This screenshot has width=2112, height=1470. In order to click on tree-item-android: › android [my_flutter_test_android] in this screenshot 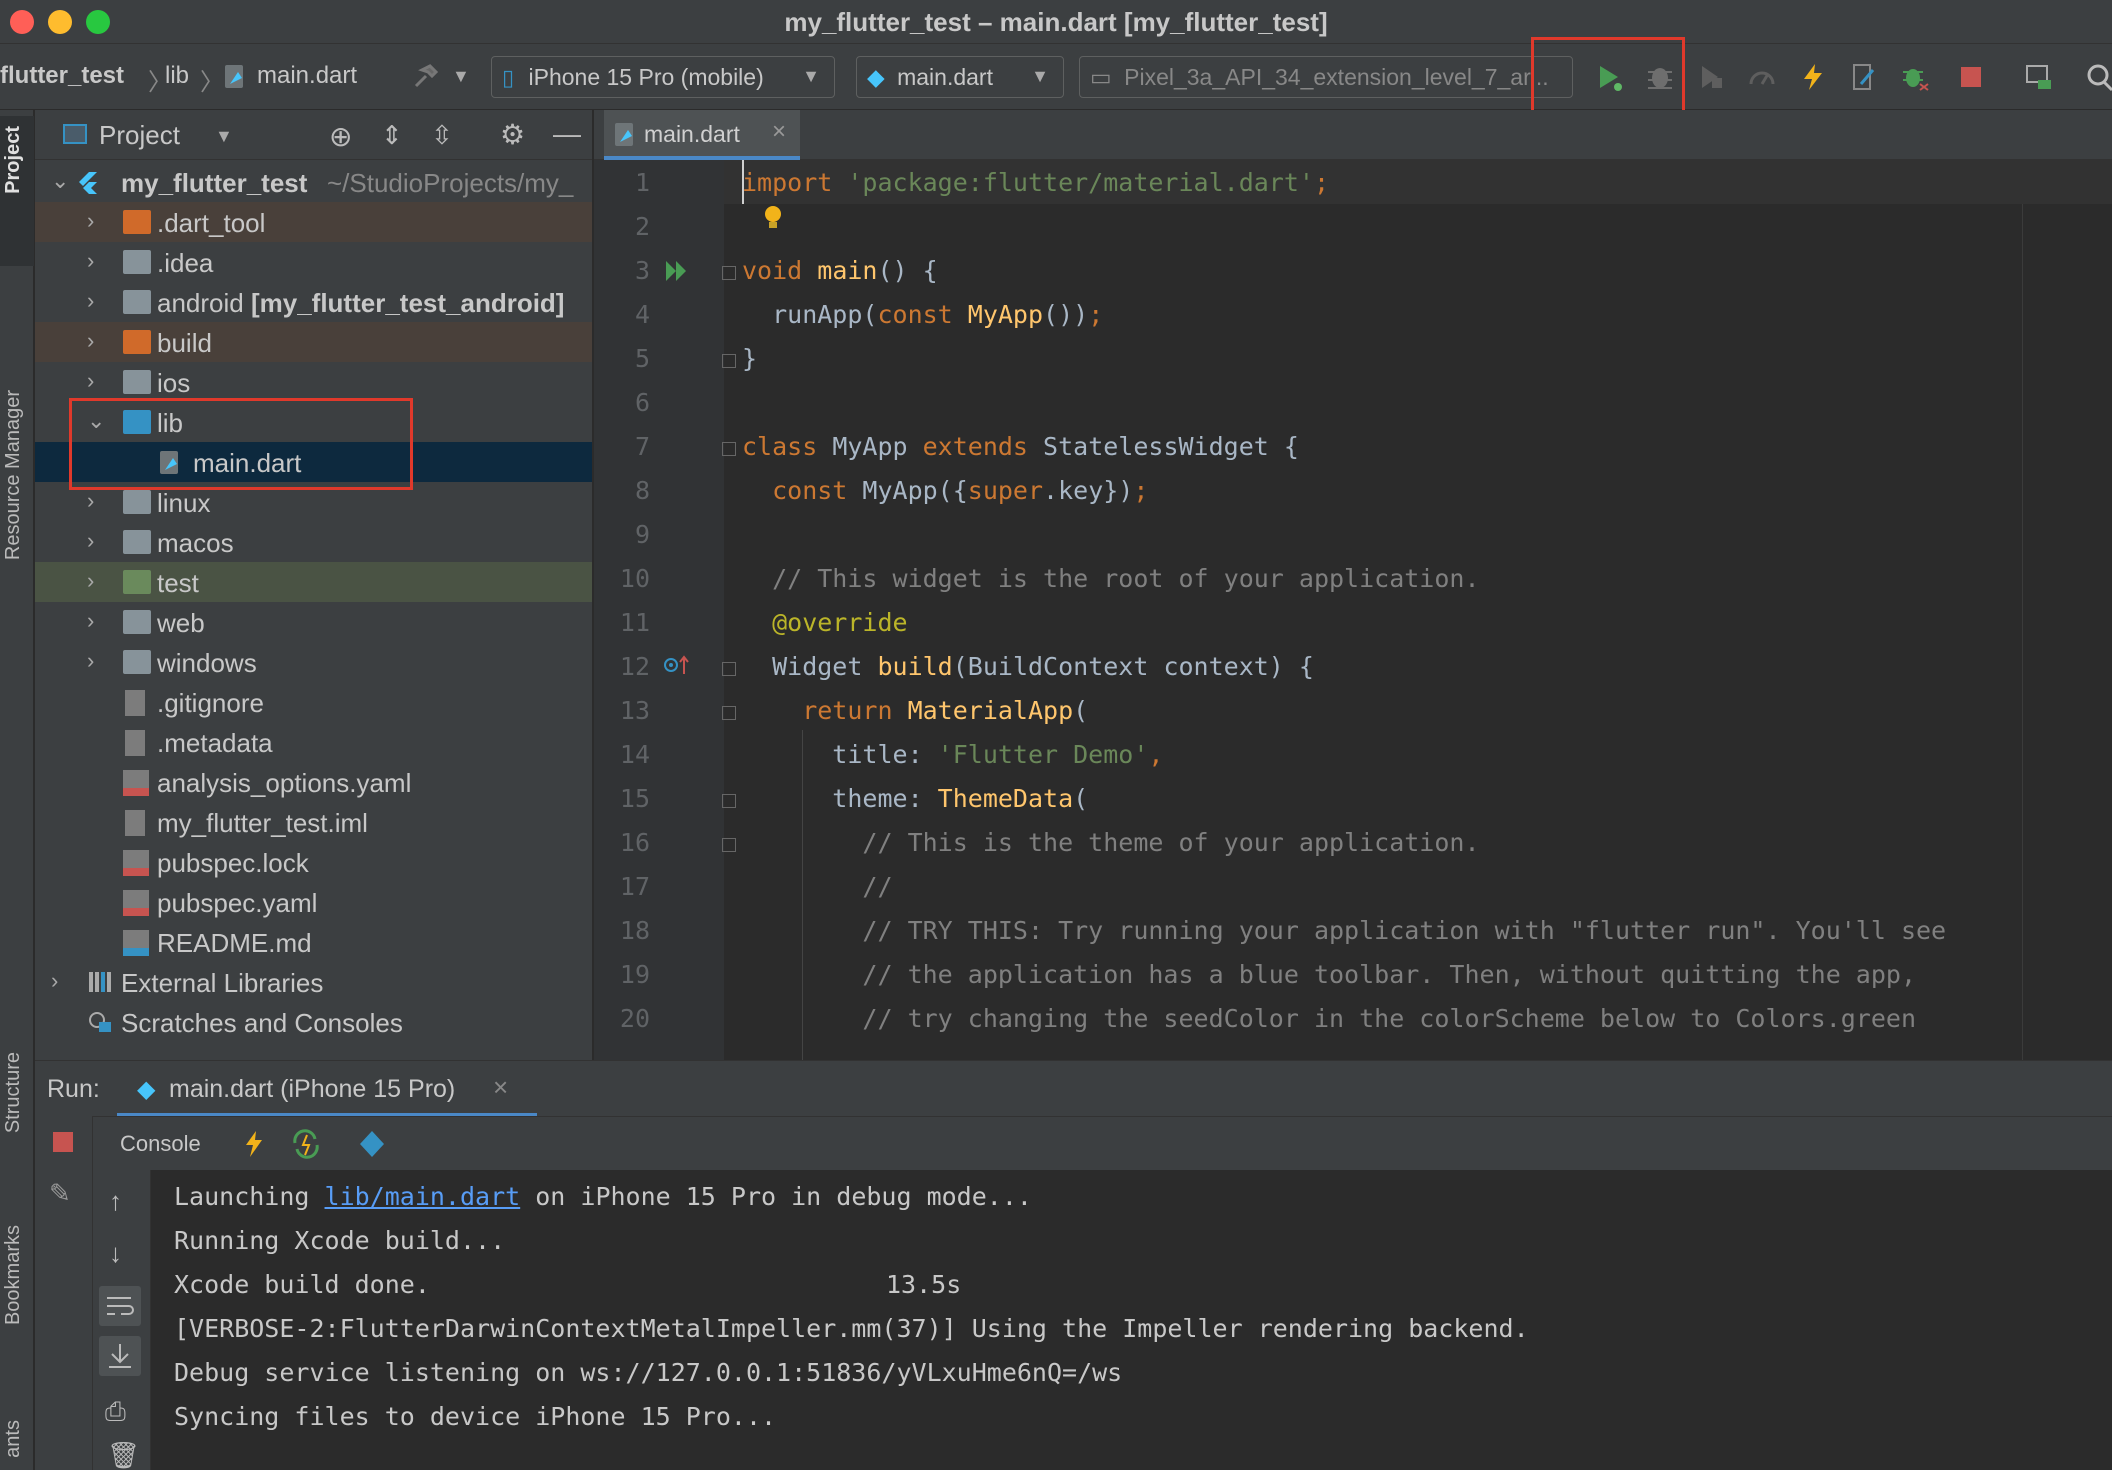, I will do `click(313, 302)`.